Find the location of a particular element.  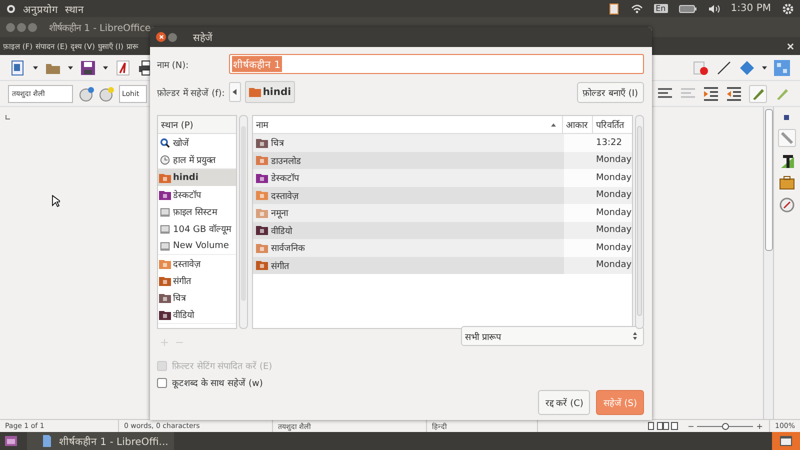

file-name-cell: नमूना is located at coordinates (408, 213).